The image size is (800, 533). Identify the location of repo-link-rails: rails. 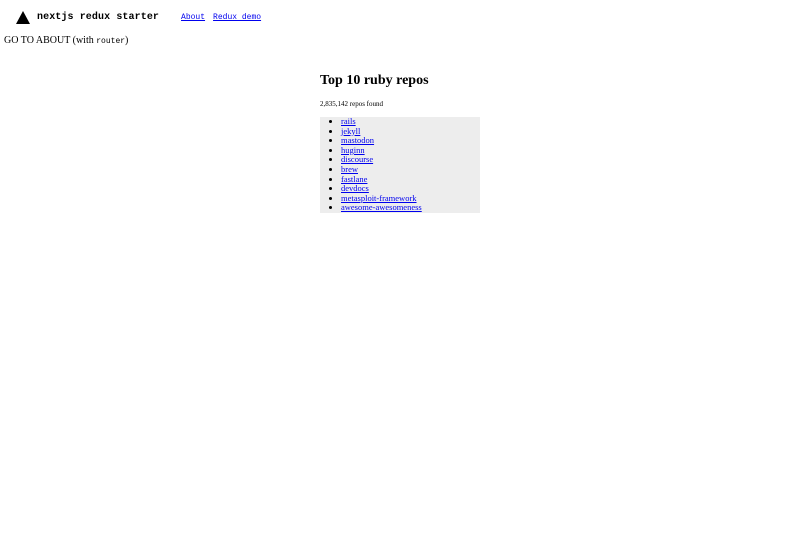
(348, 121).